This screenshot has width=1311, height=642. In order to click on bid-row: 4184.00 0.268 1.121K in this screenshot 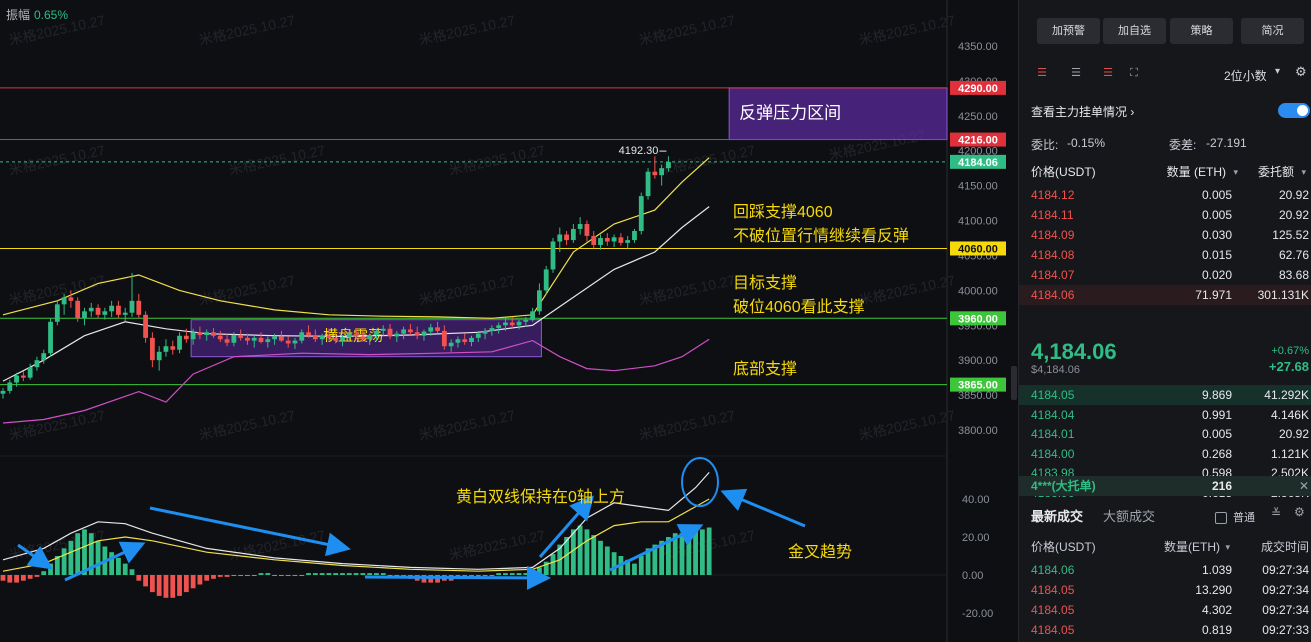, I will do `click(1165, 454)`.